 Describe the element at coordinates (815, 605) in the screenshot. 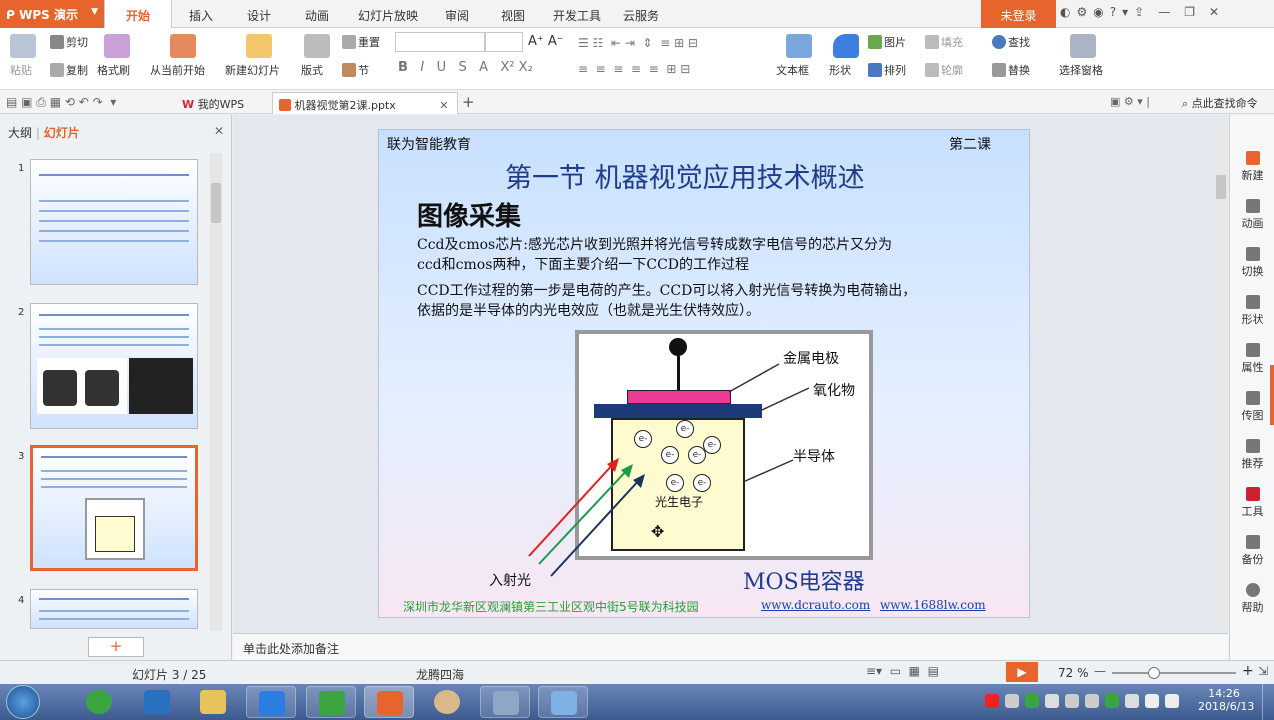

I see `footer-link-dcrauto: www.dcrauto.com` at that location.